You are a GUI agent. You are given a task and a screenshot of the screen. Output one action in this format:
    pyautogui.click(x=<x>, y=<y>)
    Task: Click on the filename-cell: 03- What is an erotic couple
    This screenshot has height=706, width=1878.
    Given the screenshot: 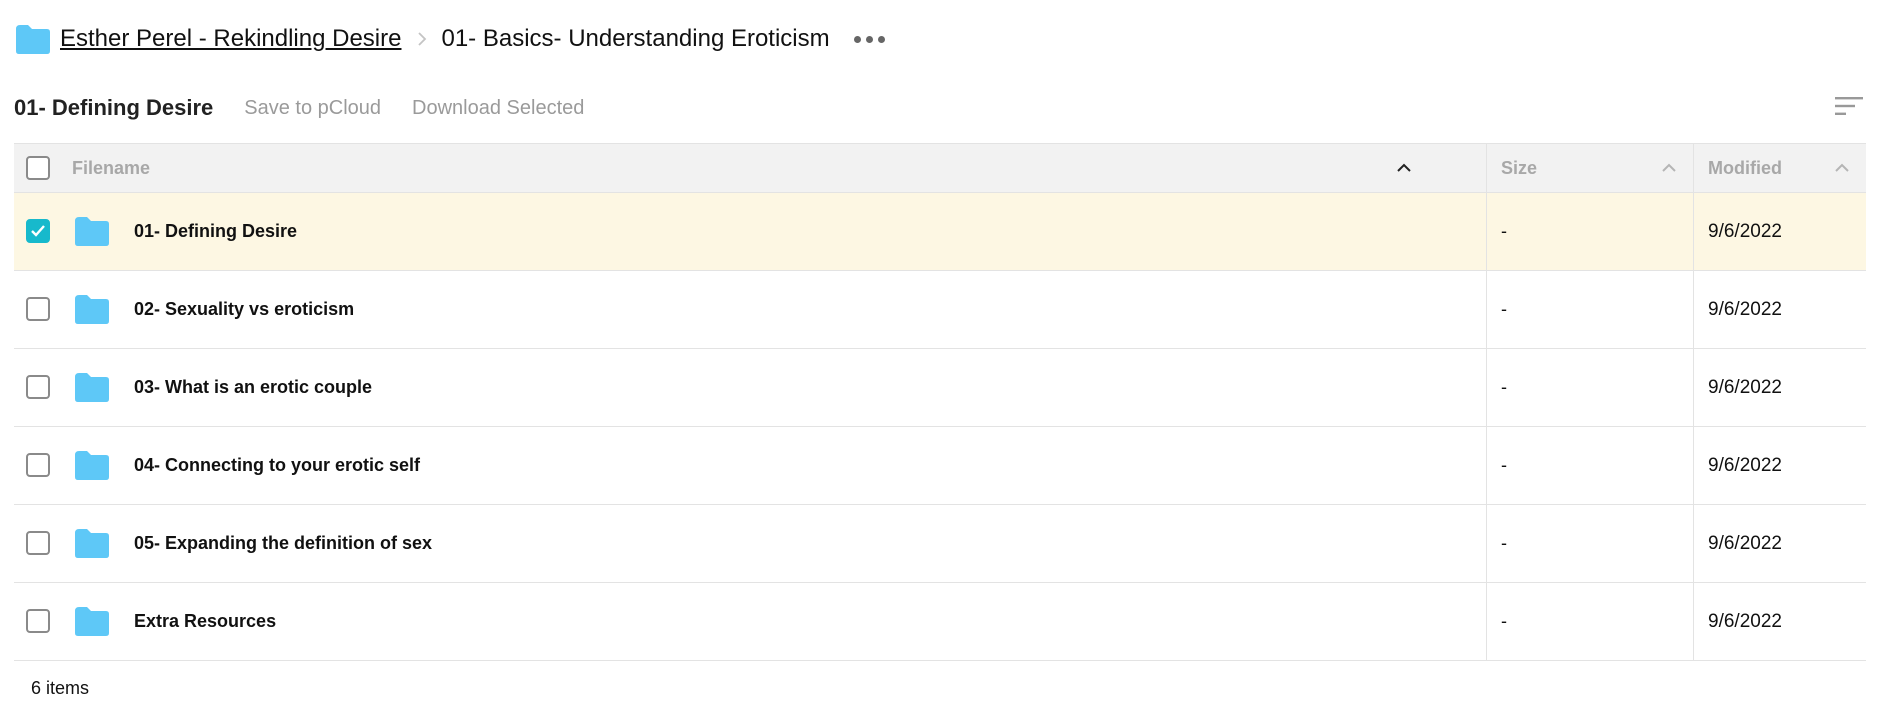 What is the action you would take?
    pyautogui.click(x=750, y=387)
    